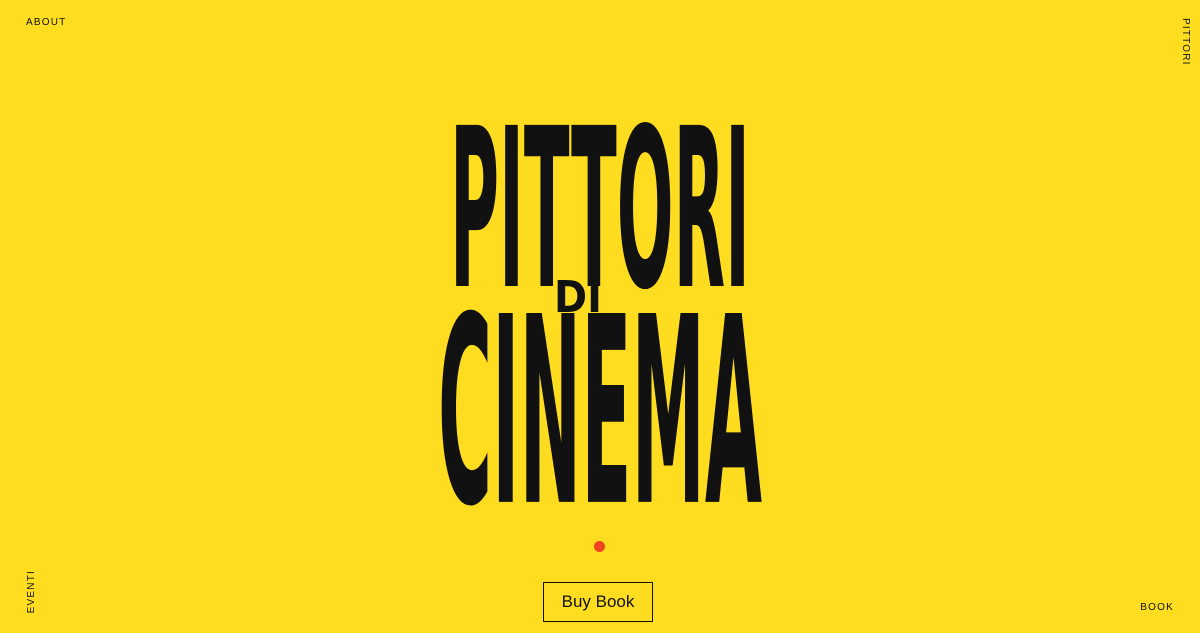  Describe the element at coordinates (599, 546) in the screenshot. I see `slide-indicator-dot` at that location.